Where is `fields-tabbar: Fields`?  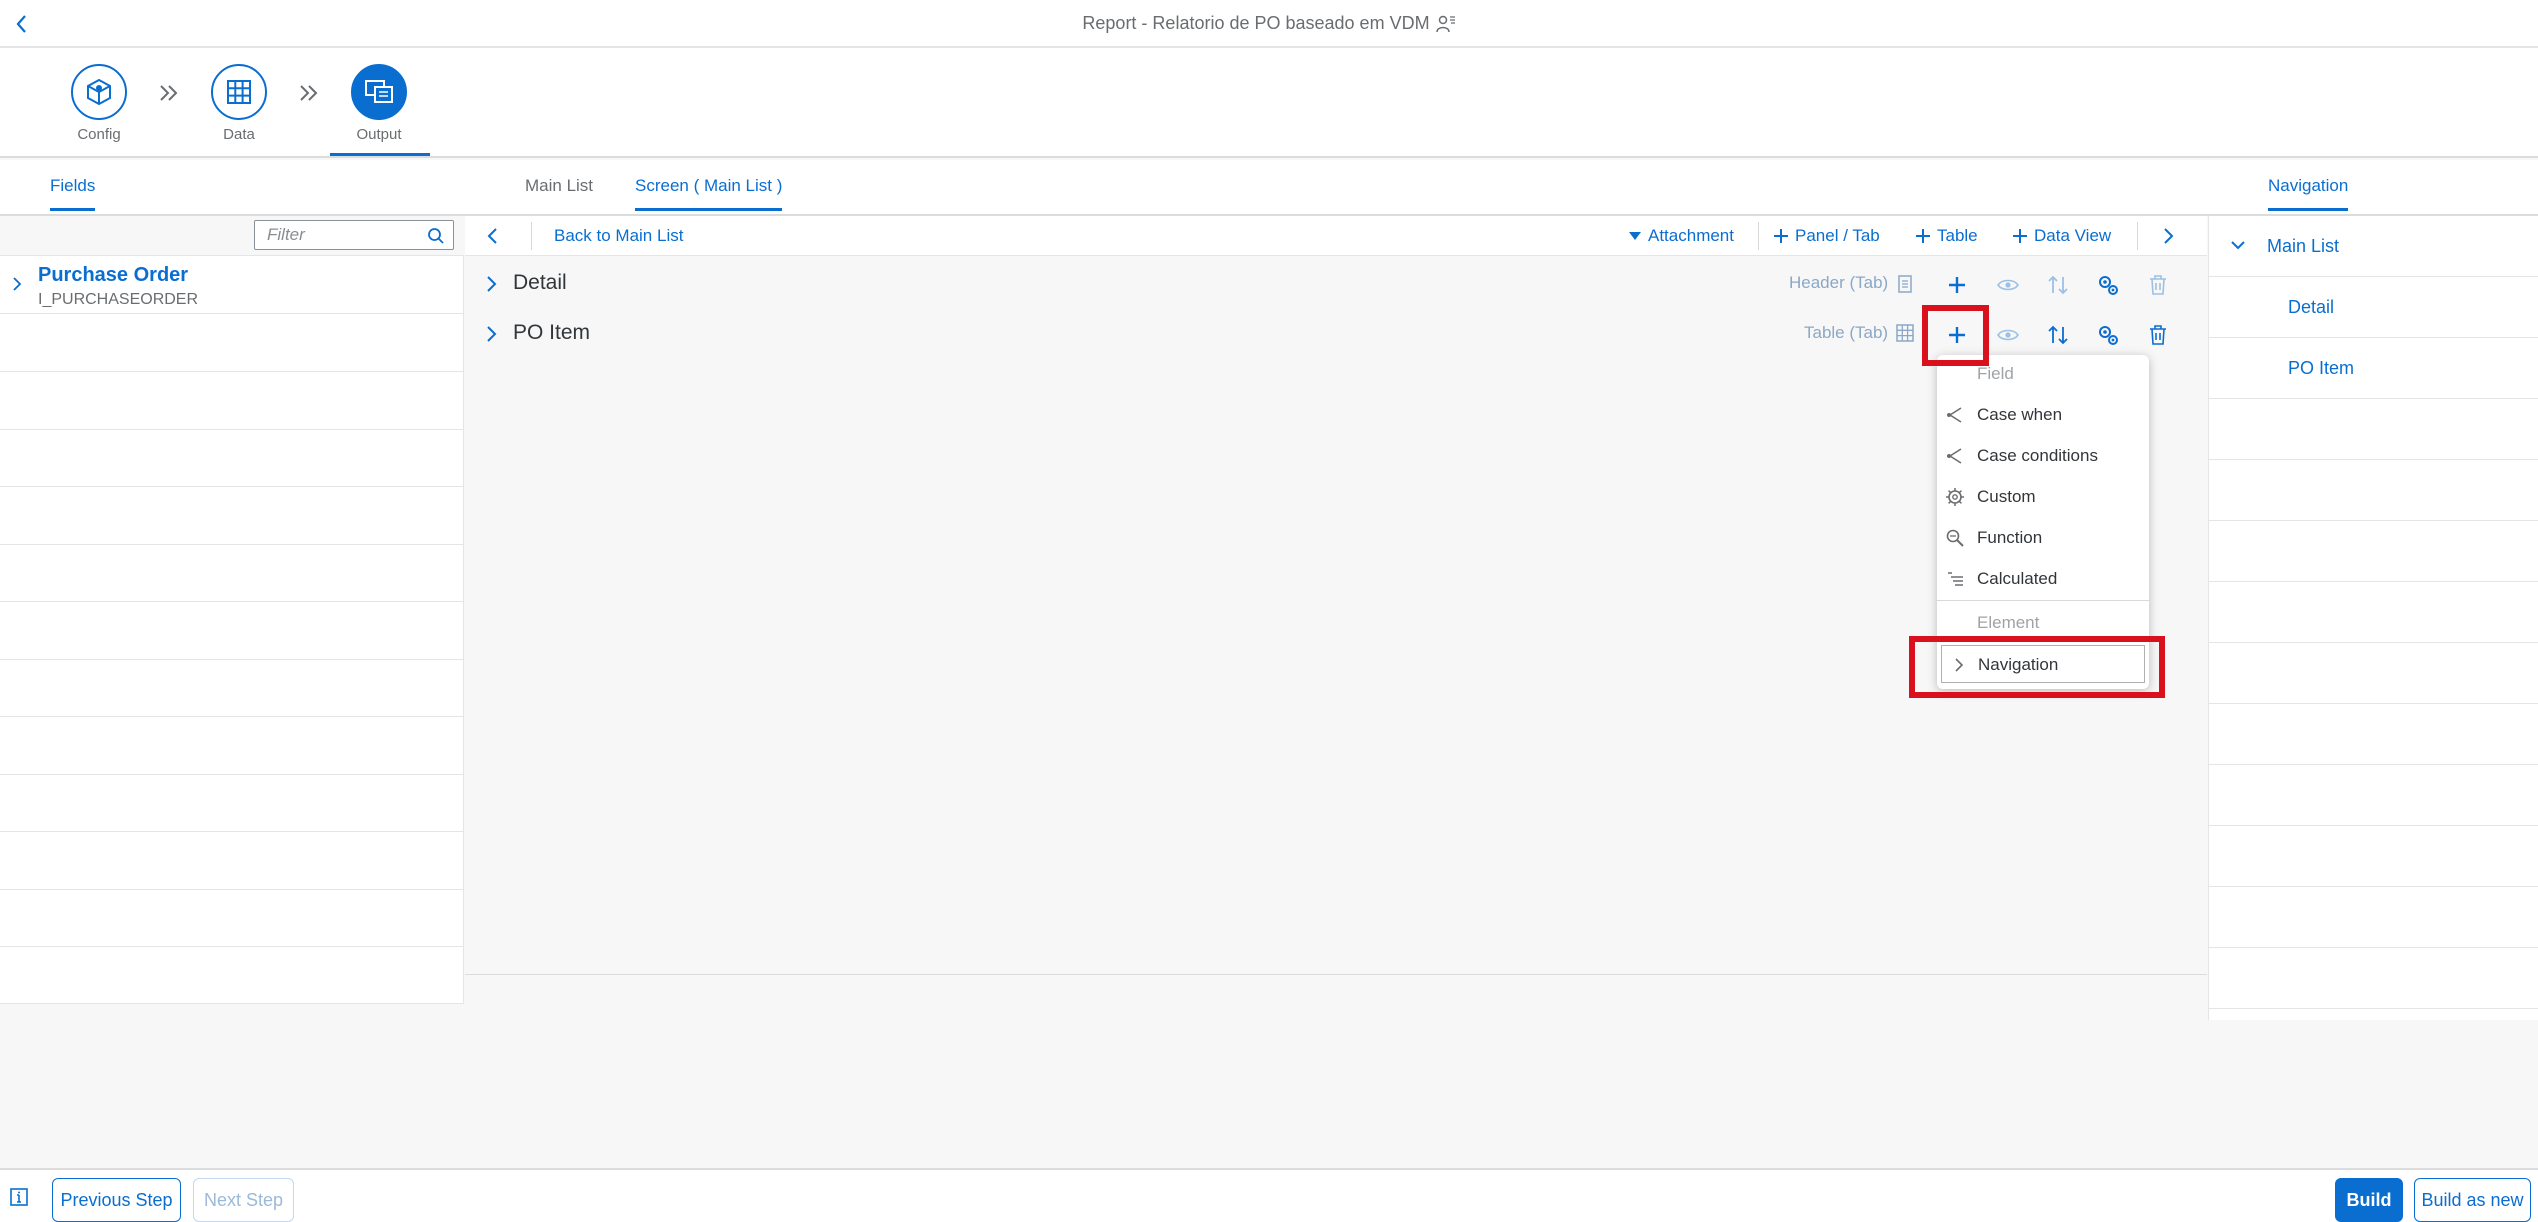 fields-tabbar: Fields is located at coordinates (232, 188).